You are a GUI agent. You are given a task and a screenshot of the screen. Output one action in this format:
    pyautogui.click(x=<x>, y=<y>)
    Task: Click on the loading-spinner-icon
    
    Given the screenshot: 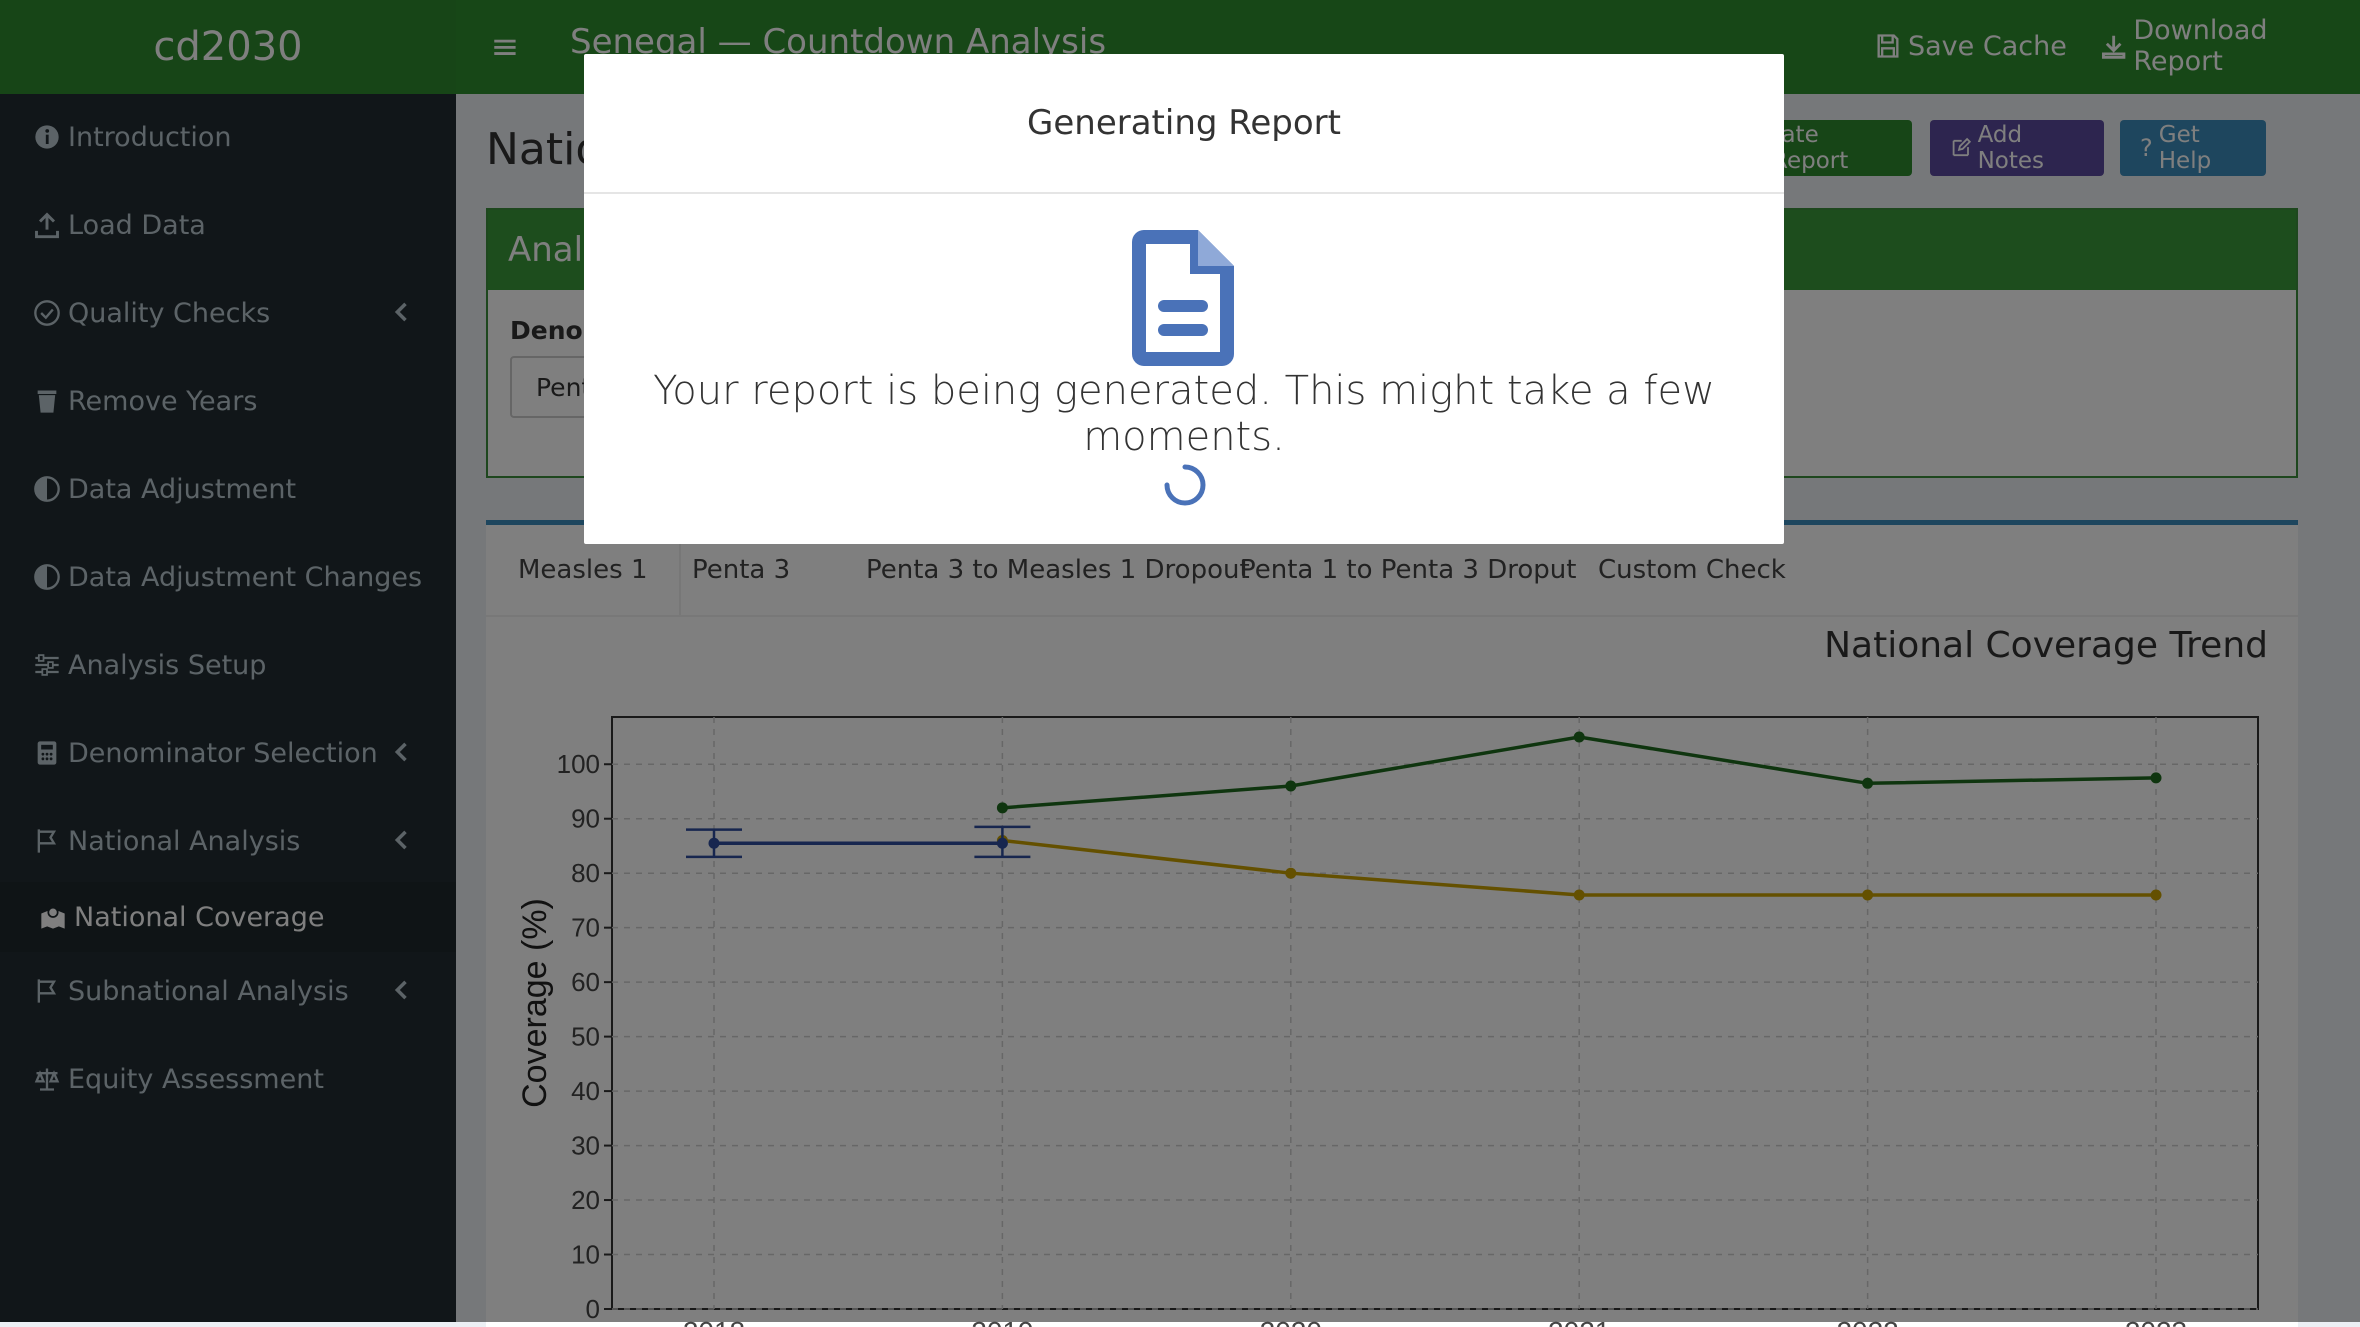 What is the action you would take?
    pyautogui.click(x=1185, y=485)
    